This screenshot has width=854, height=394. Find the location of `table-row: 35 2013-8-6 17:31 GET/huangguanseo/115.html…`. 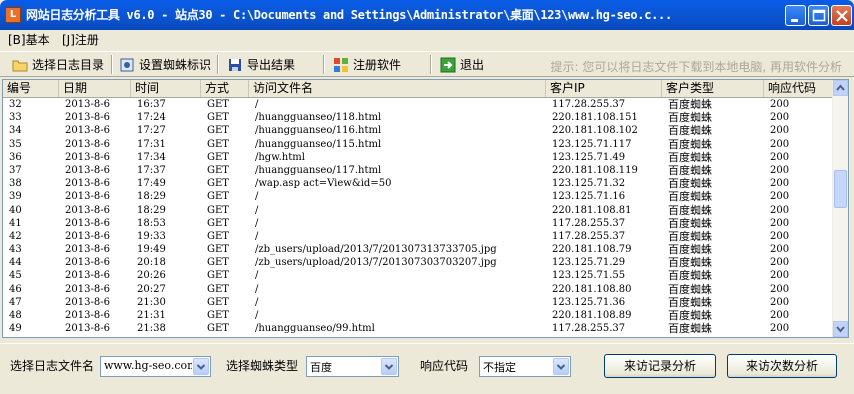

table-row: 35 2013-8-6 17:31 GET/huangguanseo/115.html… is located at coordinates (418, 144).